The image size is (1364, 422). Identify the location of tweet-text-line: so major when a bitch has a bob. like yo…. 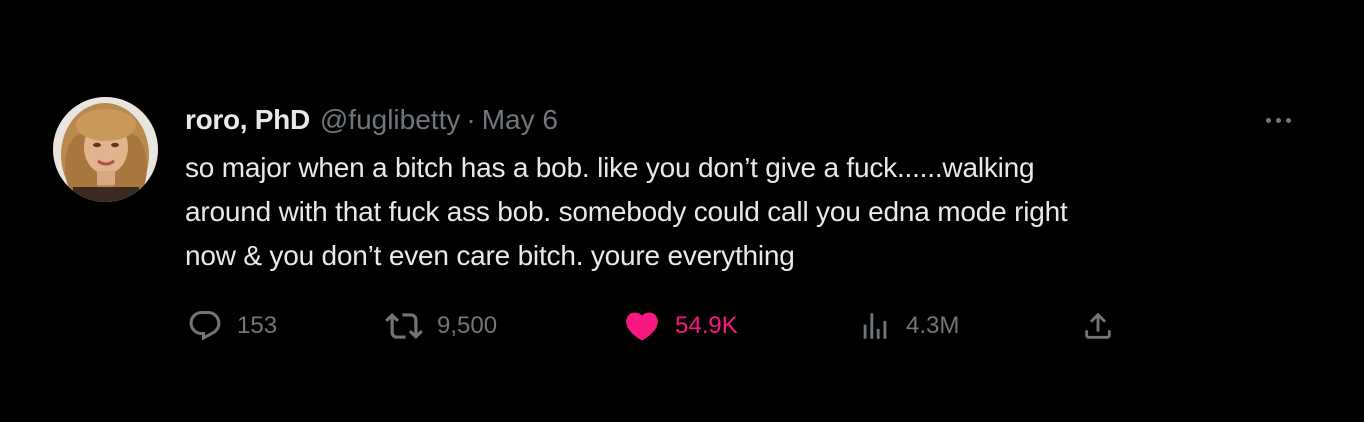
(610, 167).